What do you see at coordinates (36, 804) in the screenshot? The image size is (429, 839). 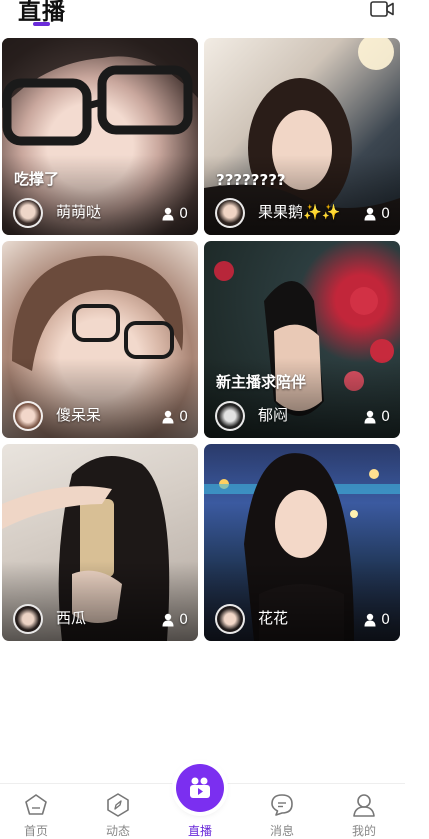 I see `home-pentagon-icon` at bounding box center [36, 804].